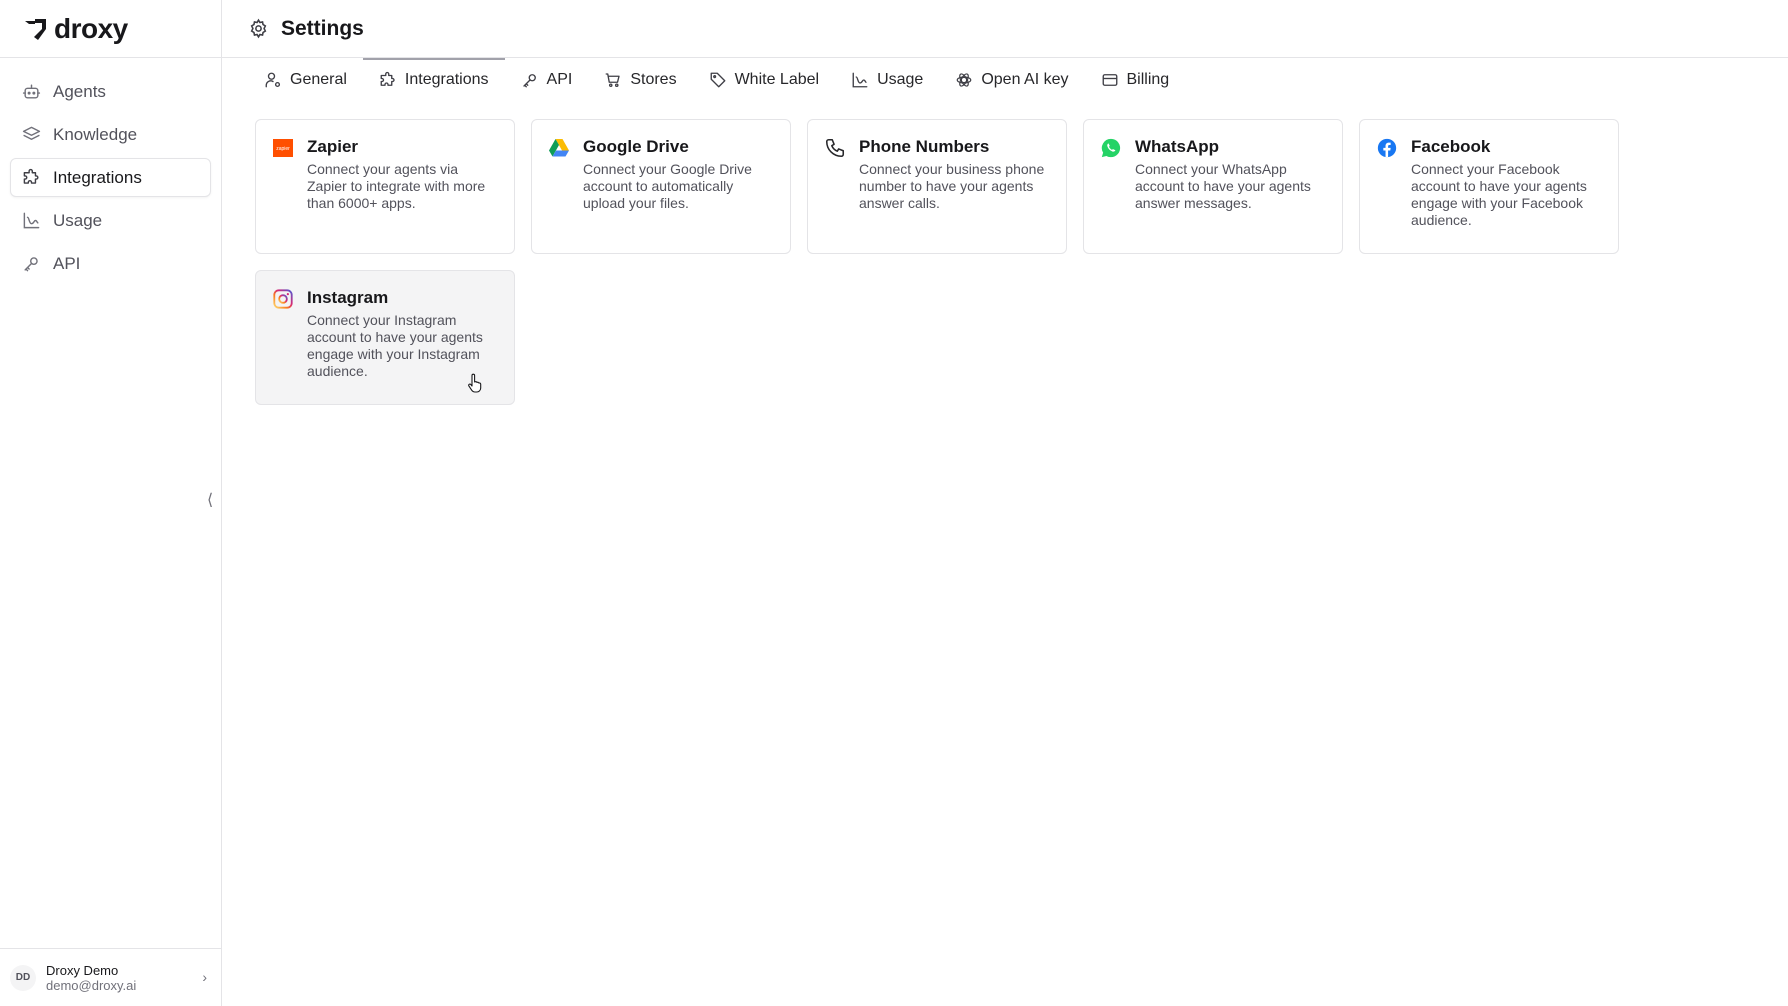 The width and height of the screenshot is (1788, 1006). Describe the element at coordinates (210, 500) in the screenshot. I see `sidebar-collapse-button: ⟨` at that location.